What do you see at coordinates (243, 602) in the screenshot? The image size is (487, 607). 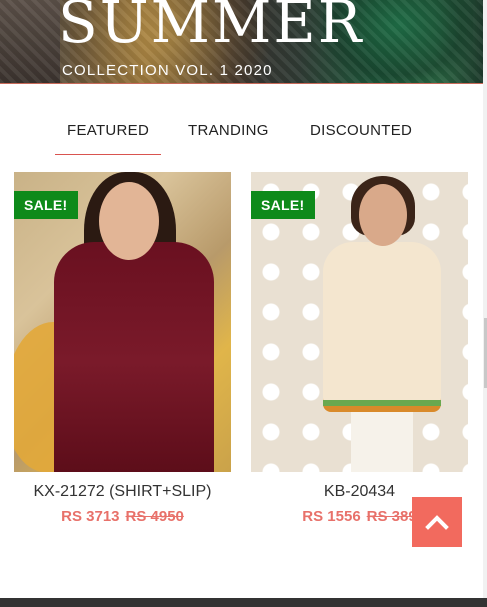 I see `footer` at bounding box center [243, 602].